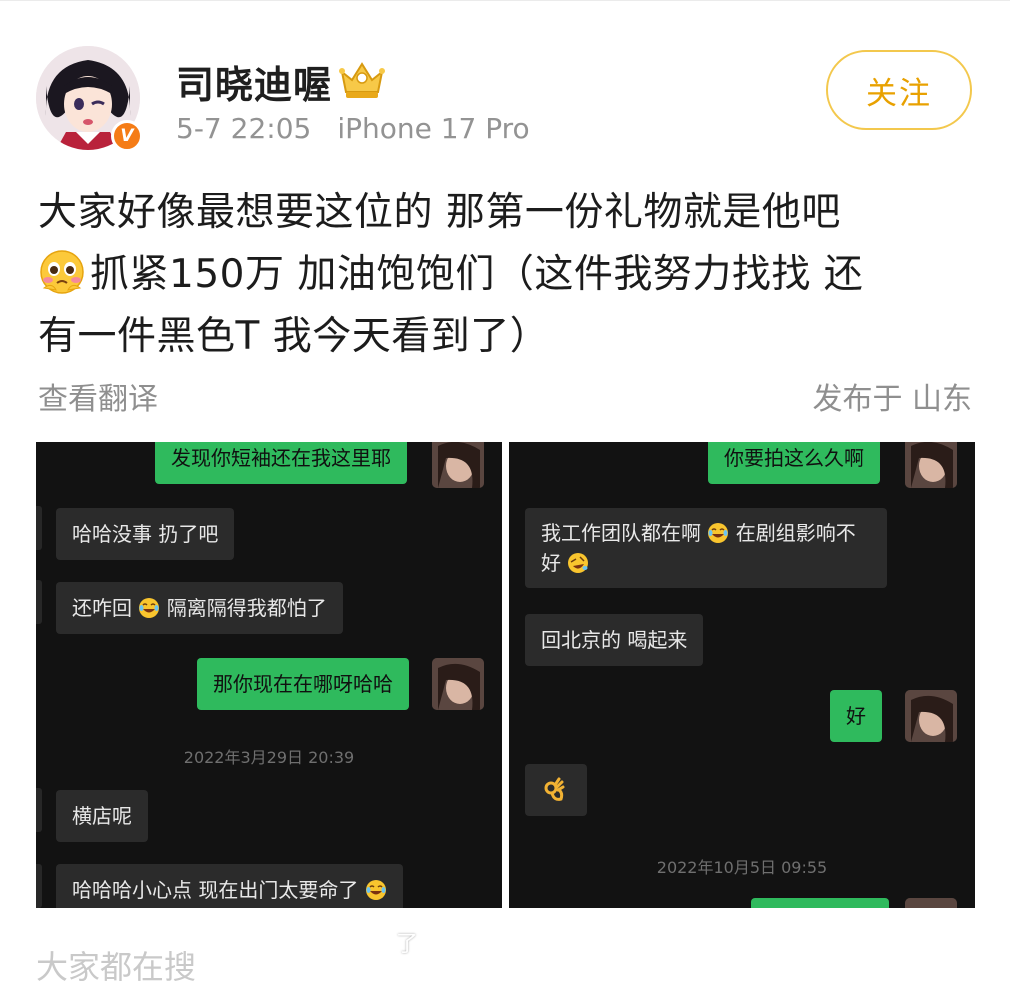 The width and height of the screenshot is (1010, 988). I want to click on ok-hand-emoji-icon, so click(554, 789).